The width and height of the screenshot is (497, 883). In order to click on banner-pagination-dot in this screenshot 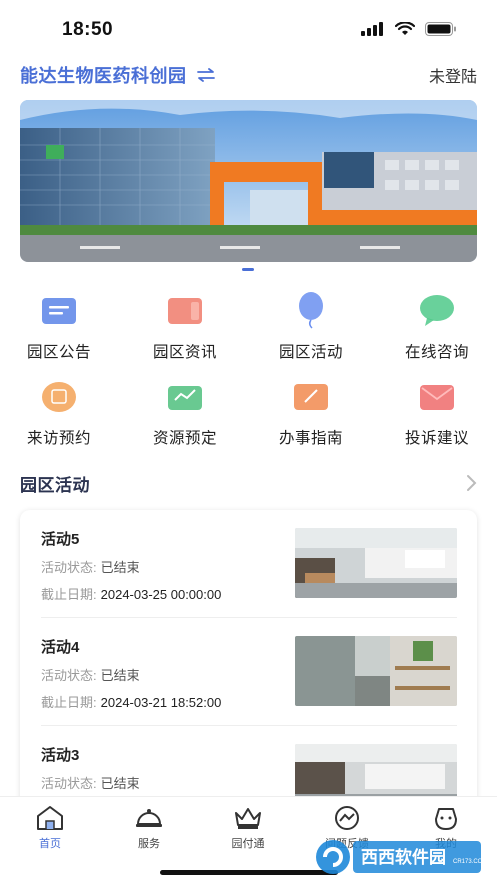, I will do `click(248, 269)`.